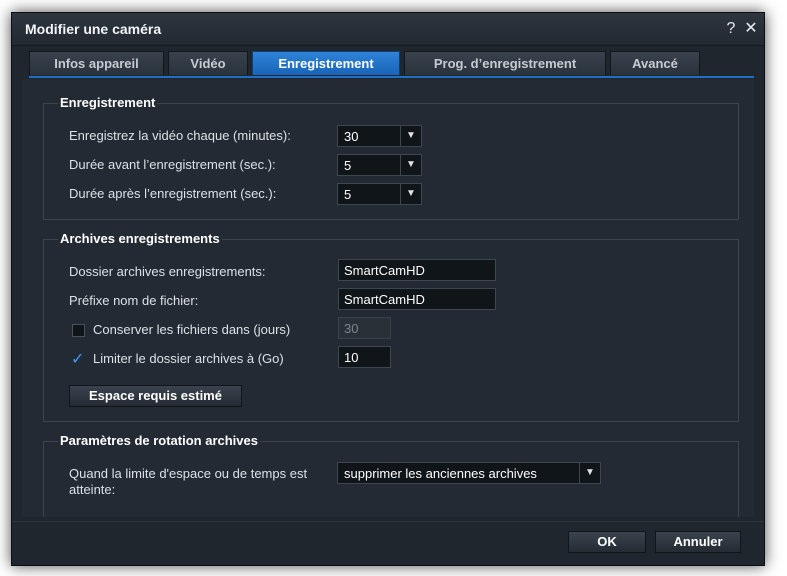 Image resolution: width=787 pixels, height=576 pixels. I want to click on pre-record-select: 5 ▼, so click(379, 165).